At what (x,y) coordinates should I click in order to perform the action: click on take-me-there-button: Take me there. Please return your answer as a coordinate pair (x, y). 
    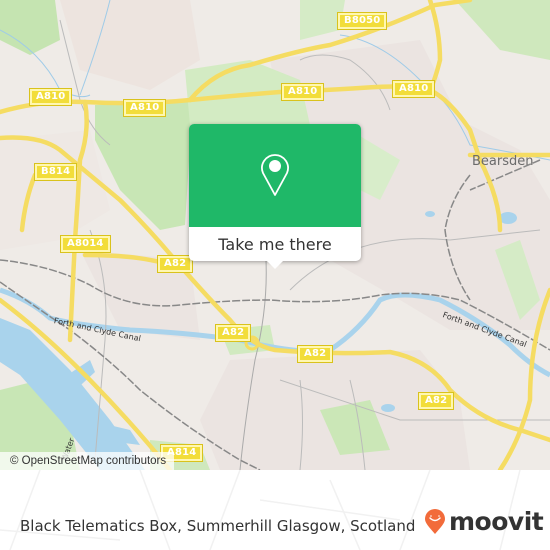
    Looking at the image, I should click on (275, 244).